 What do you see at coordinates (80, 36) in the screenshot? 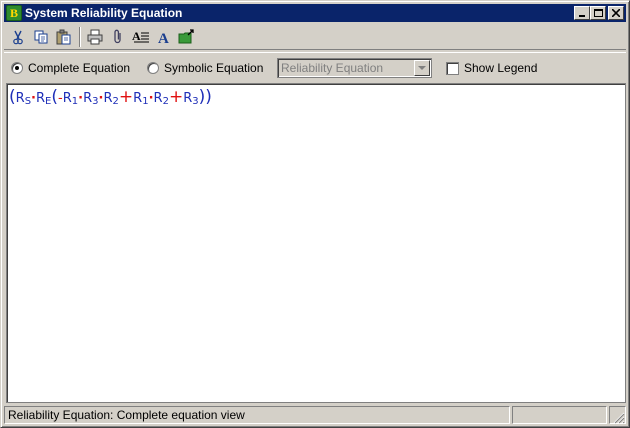
I see `toolbar-separator` at bounding box center [80, 36].